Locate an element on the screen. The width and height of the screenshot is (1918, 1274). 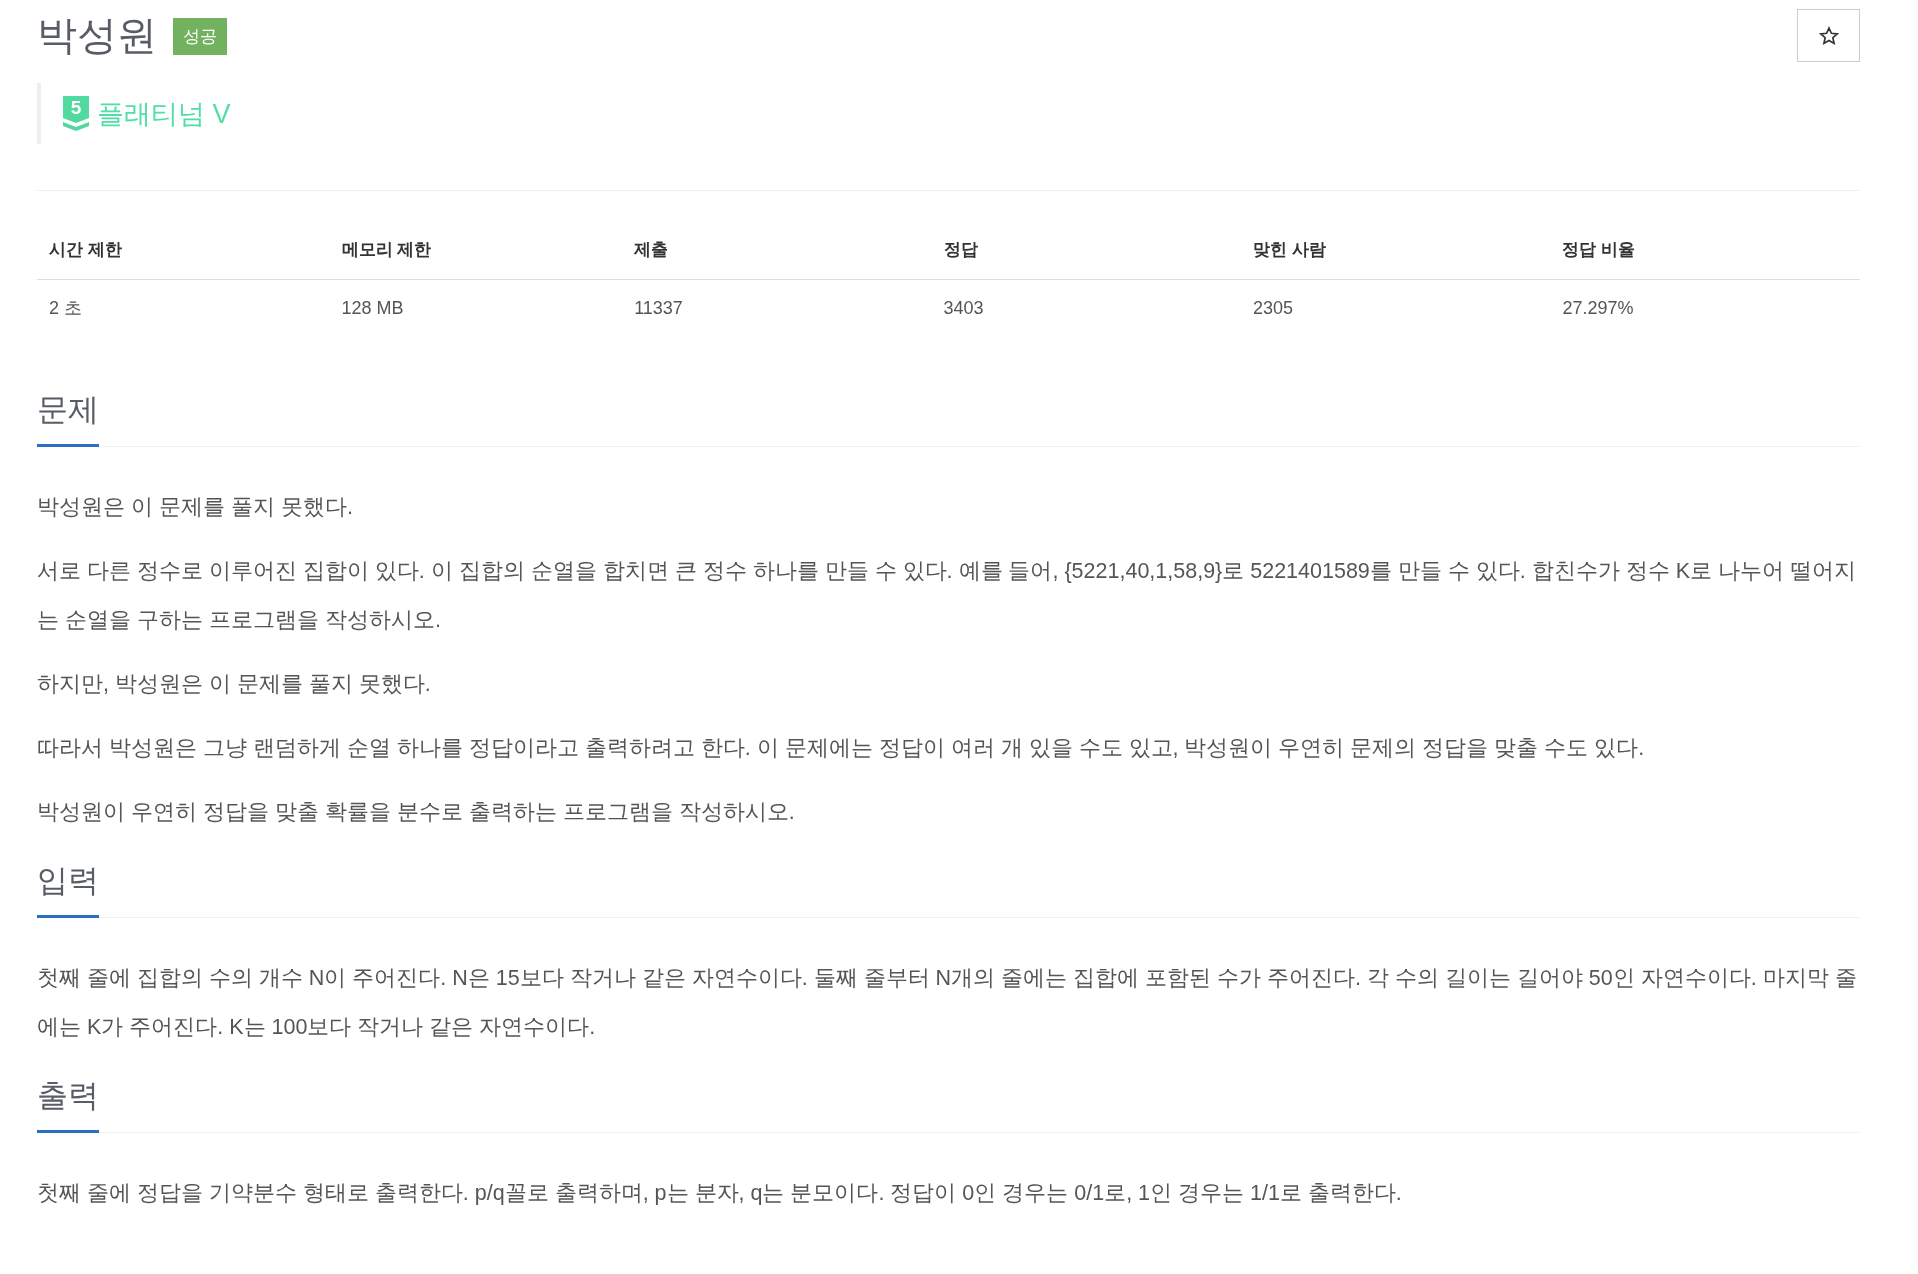
problem-title: 박성원 is located at coordinates (97, 35).